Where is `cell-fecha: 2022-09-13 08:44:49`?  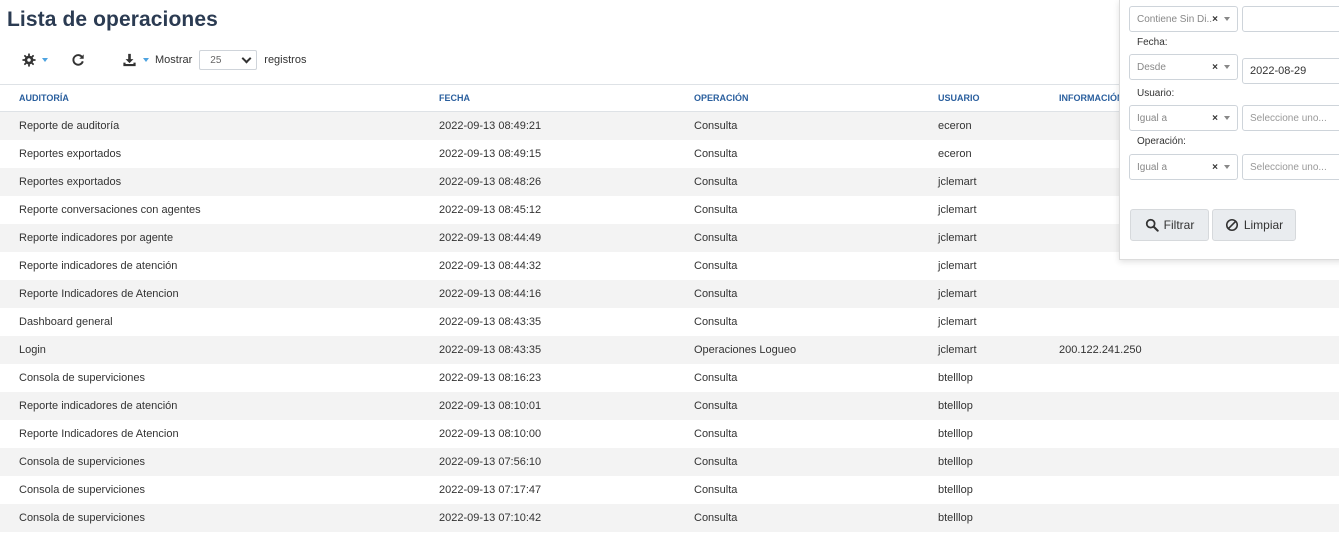
cell-fecha: 2022-09-13 08:44:49 is located at coordinates (547, 238).